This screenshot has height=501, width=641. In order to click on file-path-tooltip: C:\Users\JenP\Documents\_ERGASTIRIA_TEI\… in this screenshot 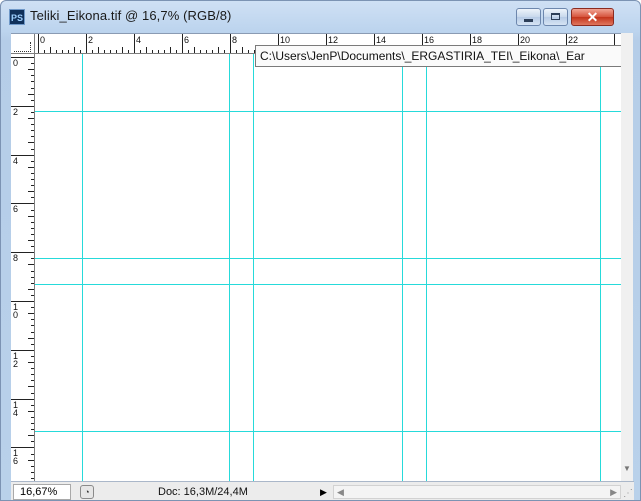, I will do `click(444, 56)`.